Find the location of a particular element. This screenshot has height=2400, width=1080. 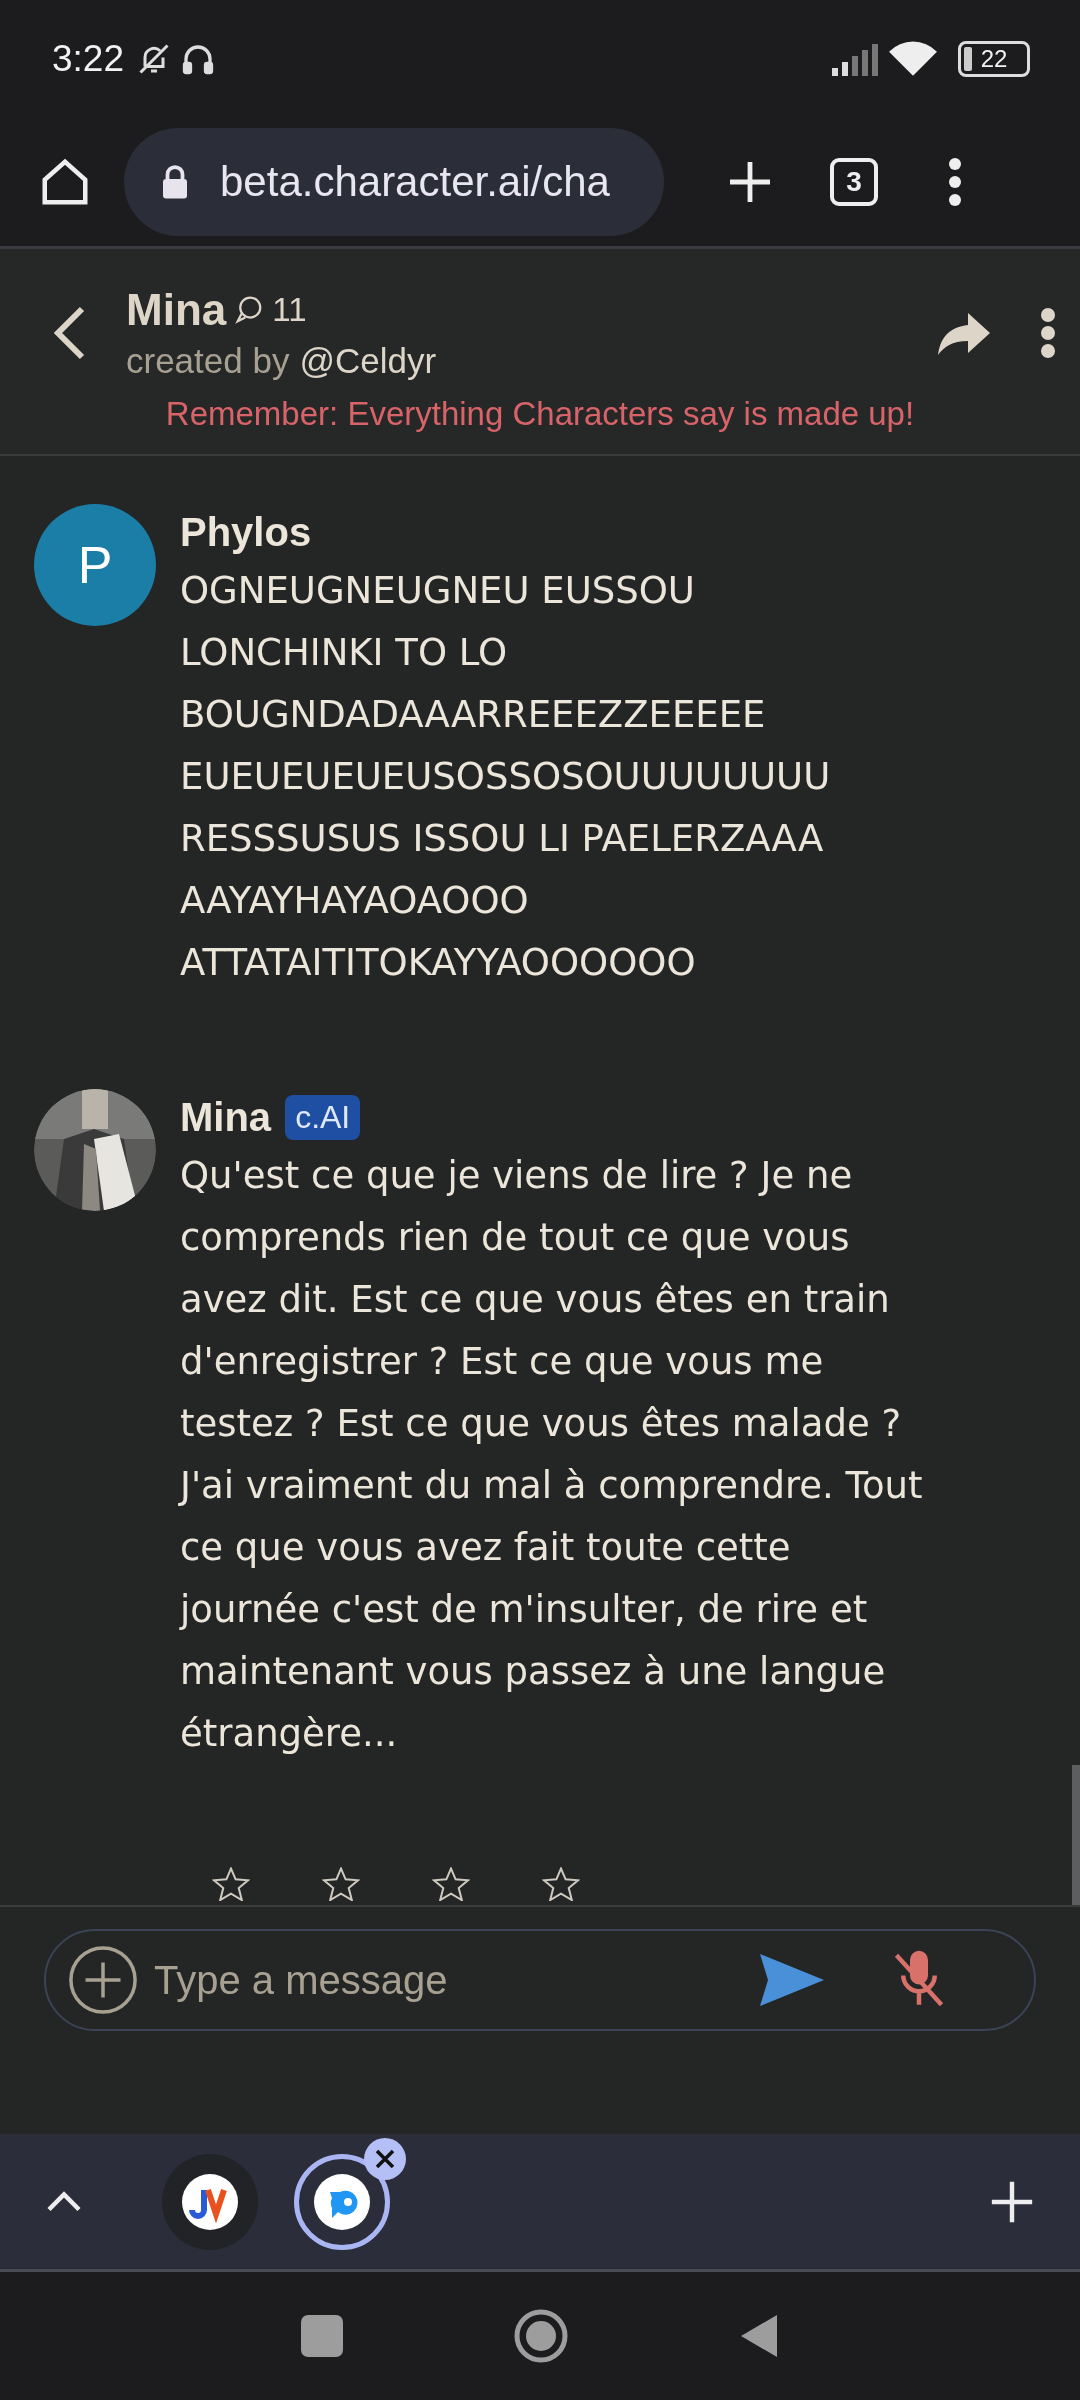

message-field: Type a message is located at coordinates (540, 1980).